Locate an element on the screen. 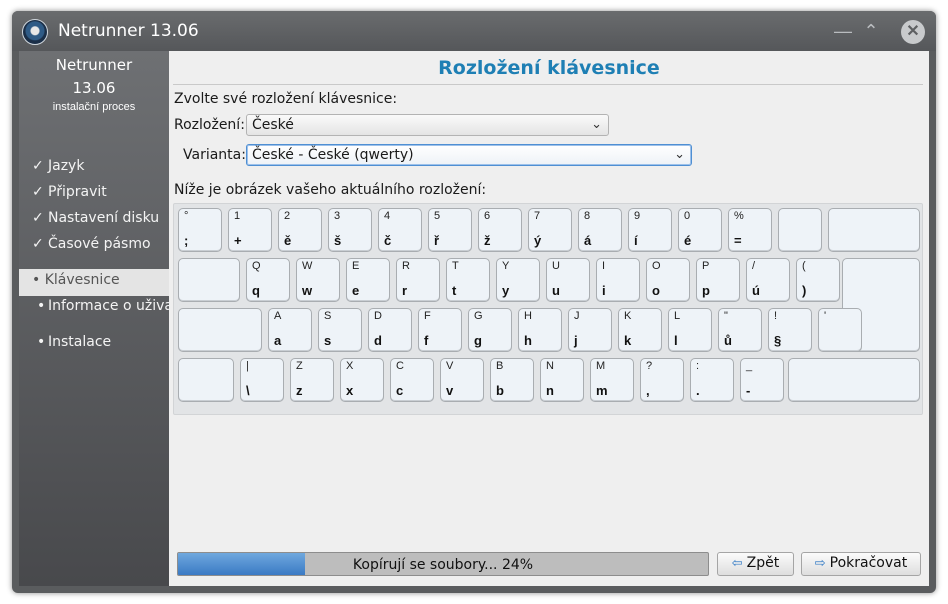  key-lower-label: z is located at coordinates (299, 390).